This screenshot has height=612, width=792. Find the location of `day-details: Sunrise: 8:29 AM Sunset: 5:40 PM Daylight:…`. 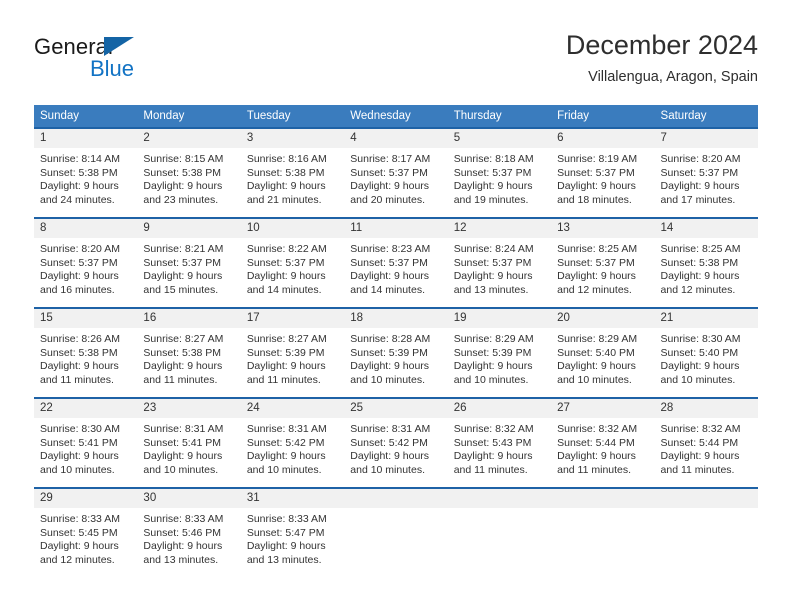

day-details: Sunrise: 8:29 AM Sunset: 5:40 PM Daylight:… is located at coordinates (602, 357).